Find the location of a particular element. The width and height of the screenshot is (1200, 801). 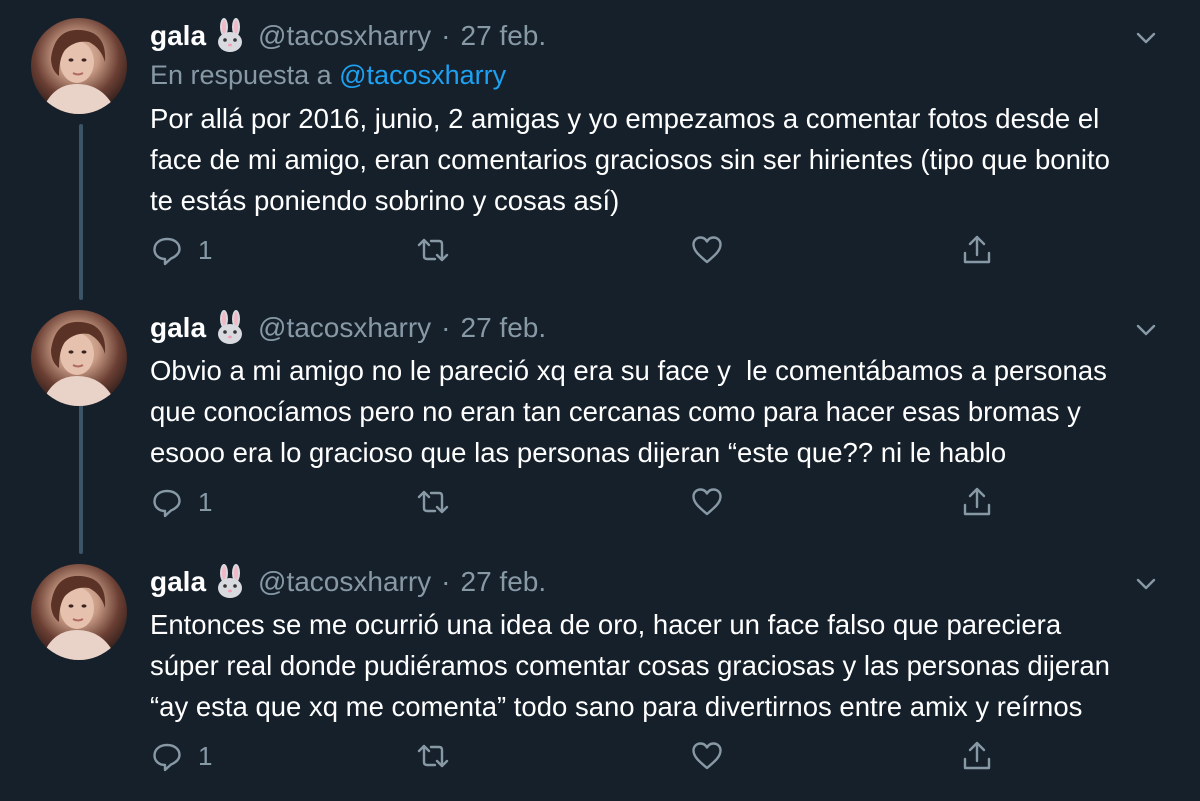

reply-prefix: En respuesta a is located at coordinates (241, 75).